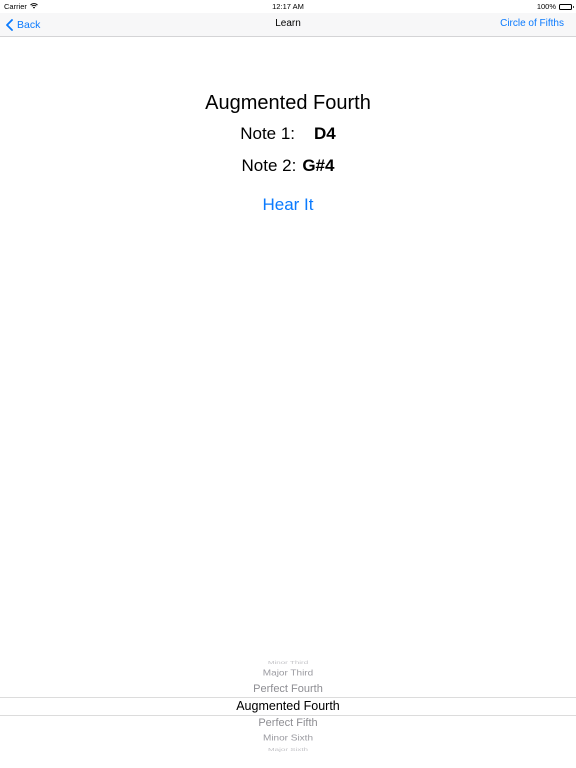  I want to click on picker-item: Perfect Fifth, so click(288, 723).